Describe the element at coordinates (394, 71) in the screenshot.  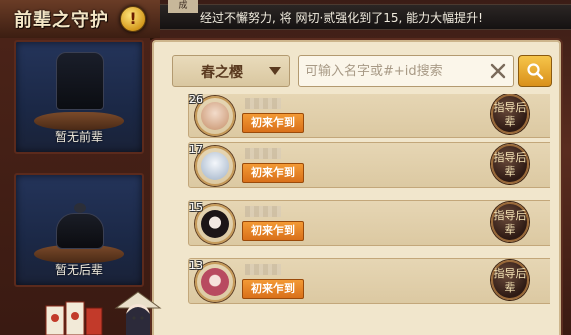
I see `search-input` at that location.